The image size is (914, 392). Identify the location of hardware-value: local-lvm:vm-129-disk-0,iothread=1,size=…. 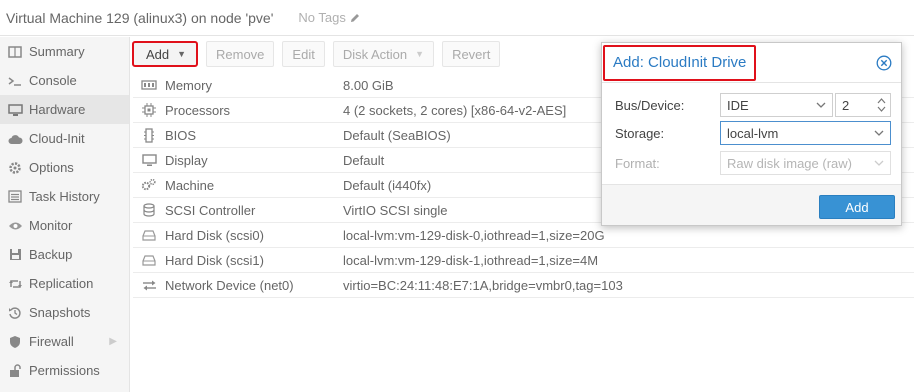
(474, 235).